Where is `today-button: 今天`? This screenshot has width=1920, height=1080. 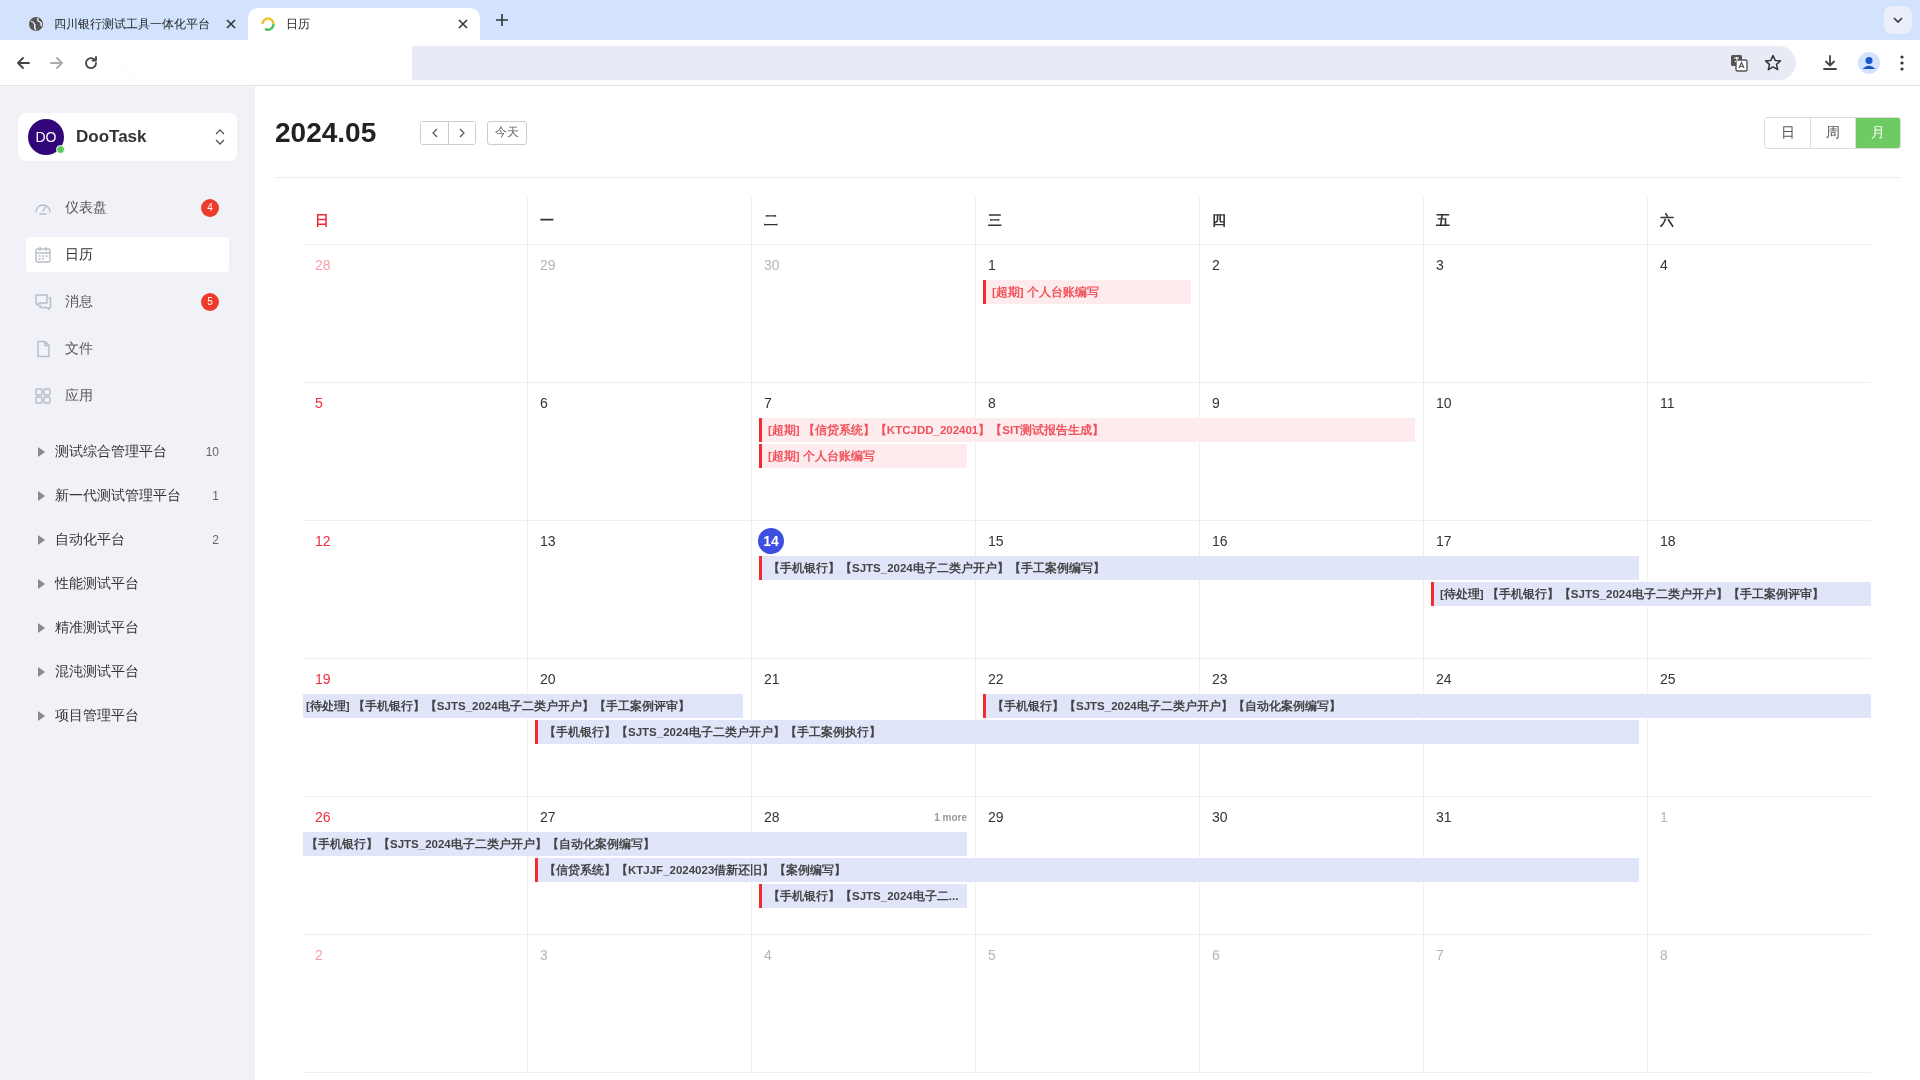
today-button: 今天 is located at coordinates (507, 132).